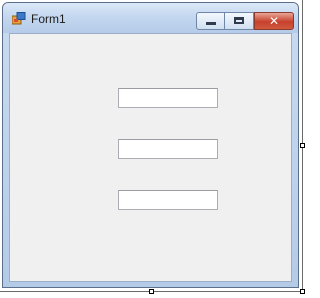  What do you see at coordinates (302, 291) in the screenshot?
I see `resize-handle-corner` at bounding box center [302, 291].